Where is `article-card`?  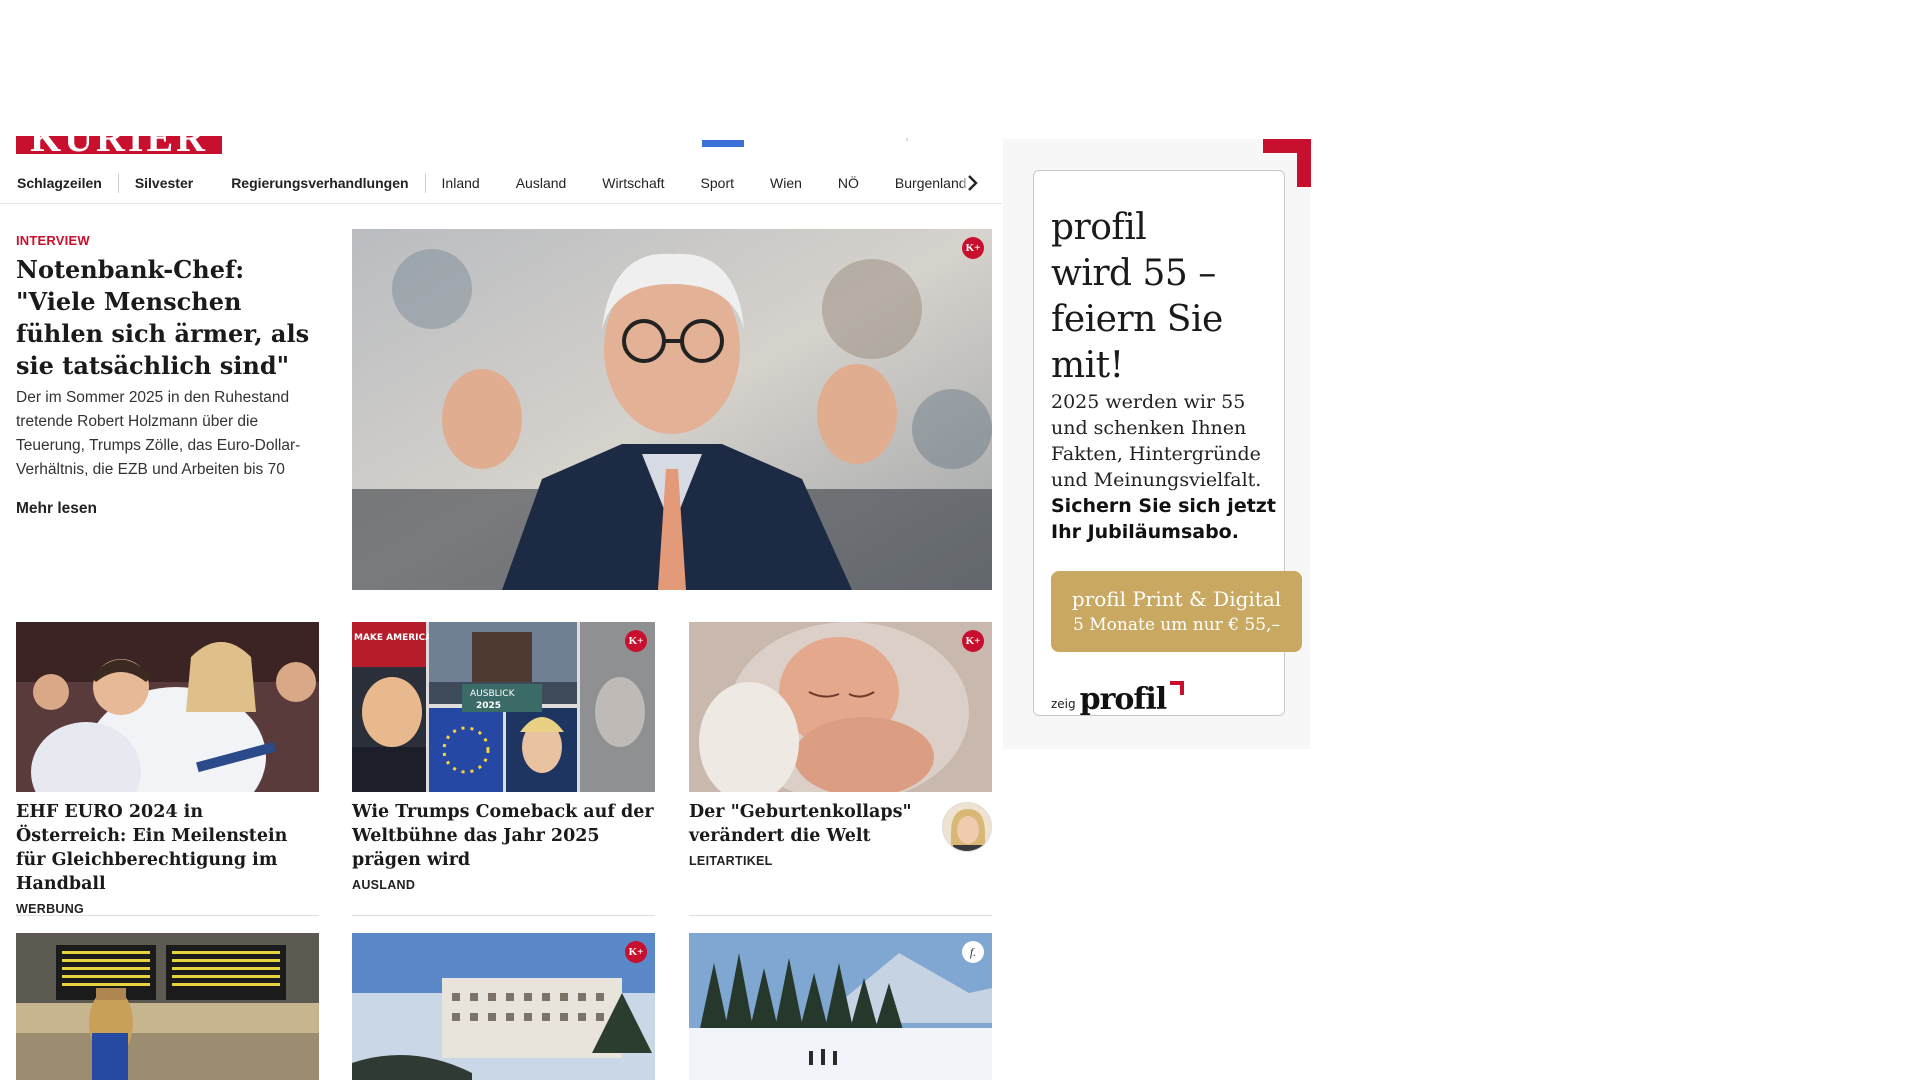 article-card is located at coordinates (167, 1006).